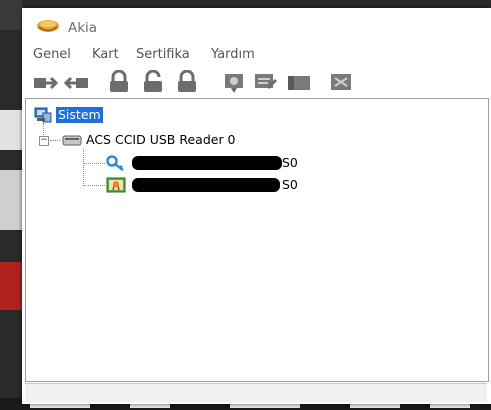  I want to click on toolbar, so click(256, 83).